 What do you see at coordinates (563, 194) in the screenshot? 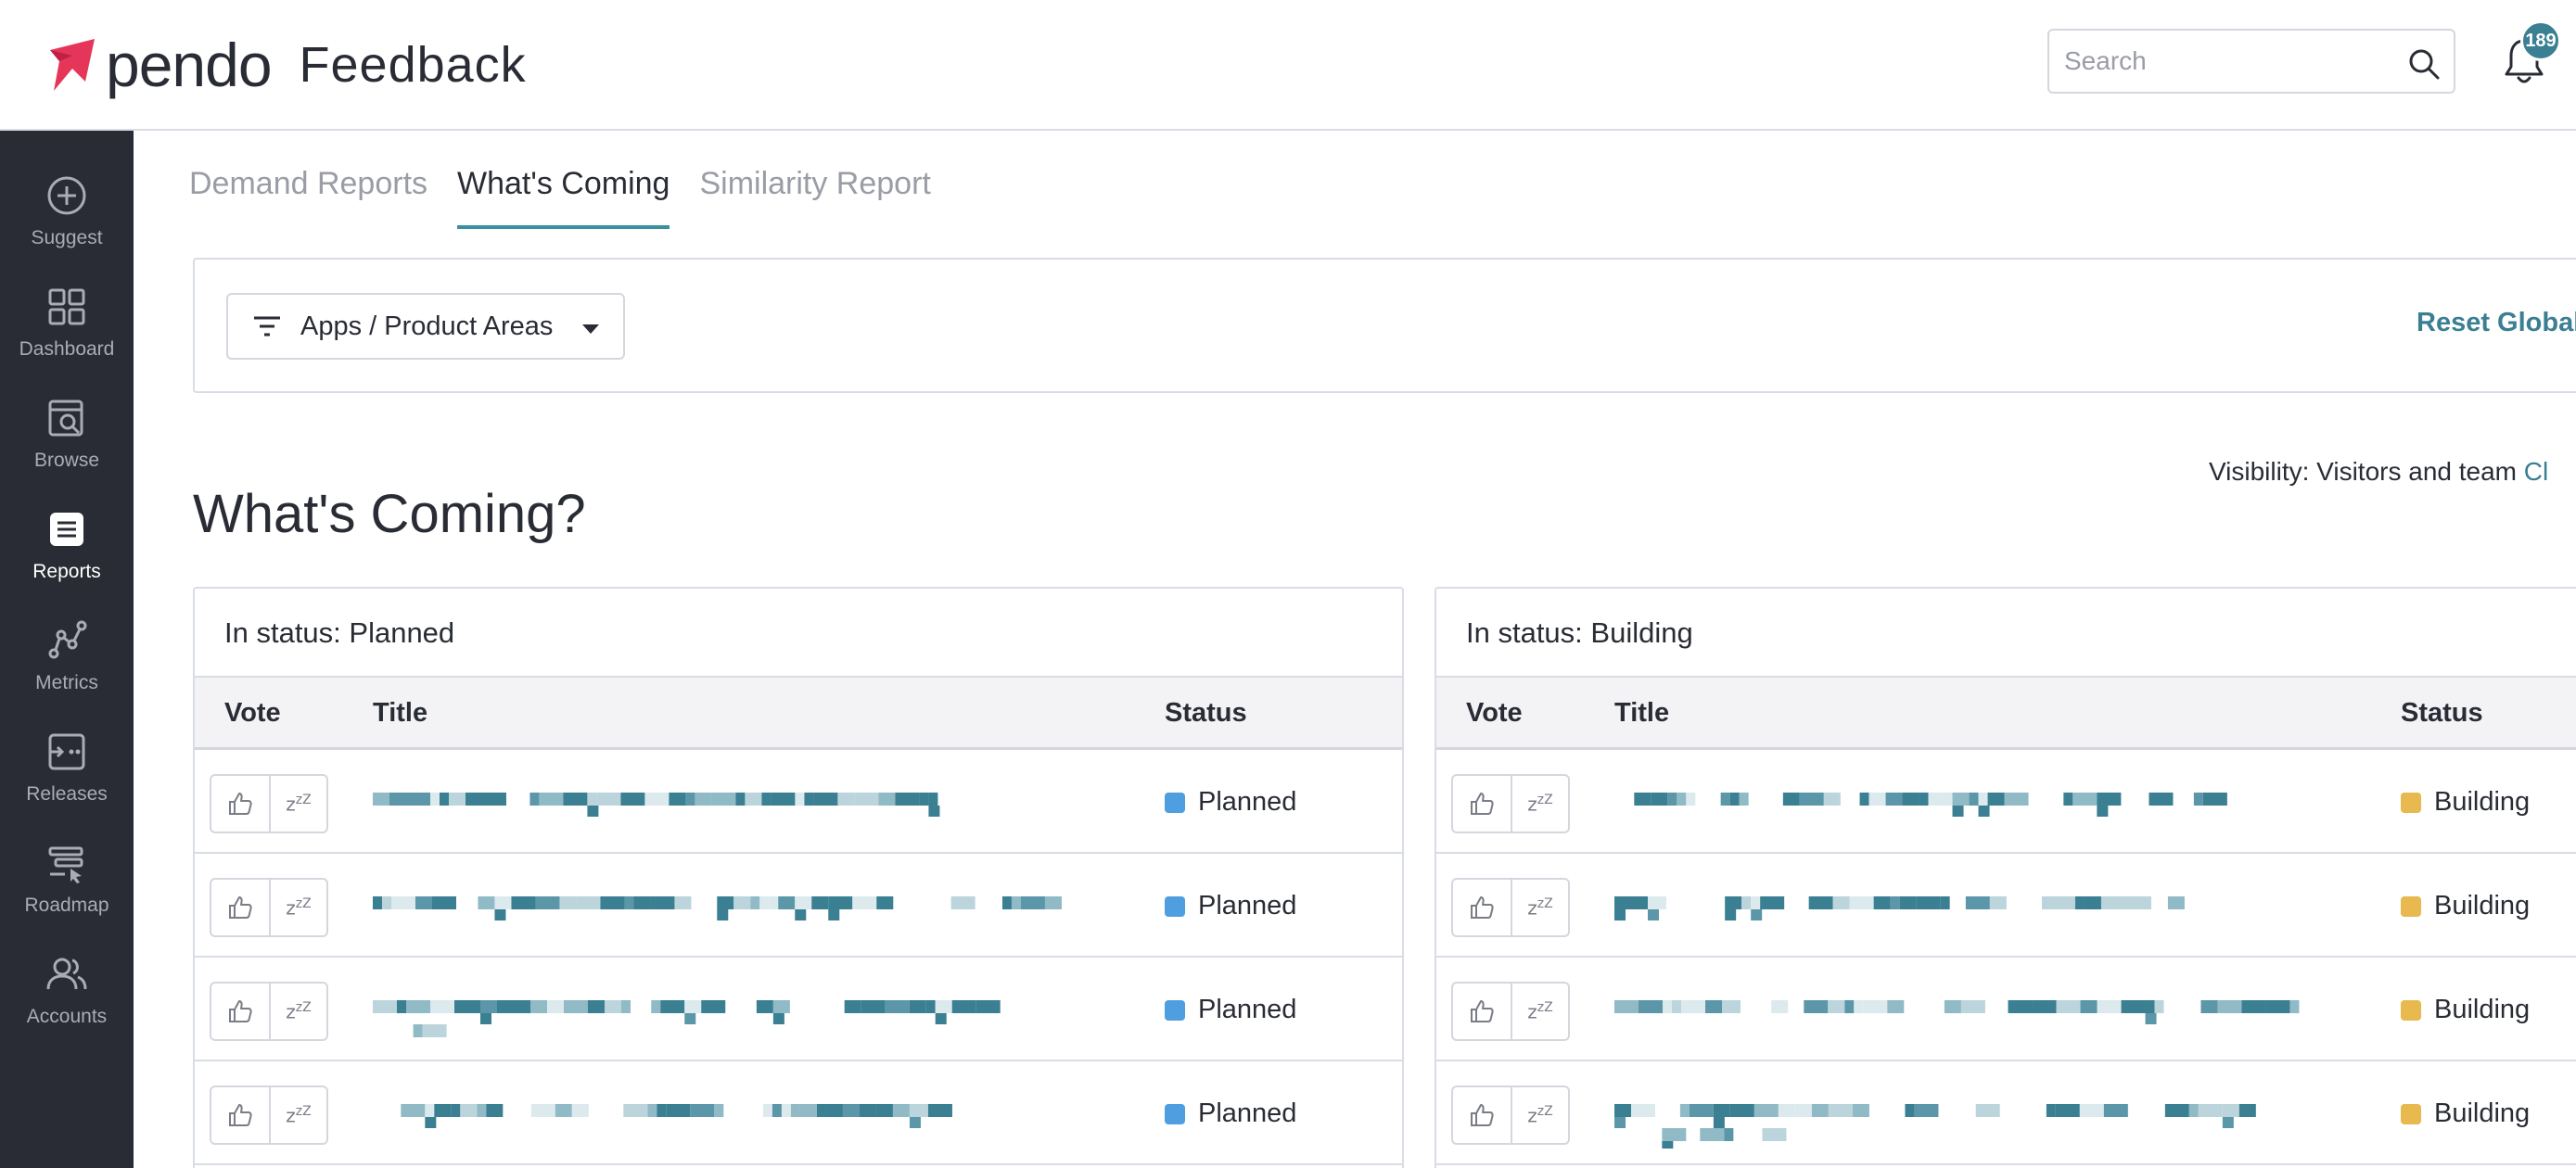
I see `tab-whats-coming: What's Coming` at bounding box center [563, 194].